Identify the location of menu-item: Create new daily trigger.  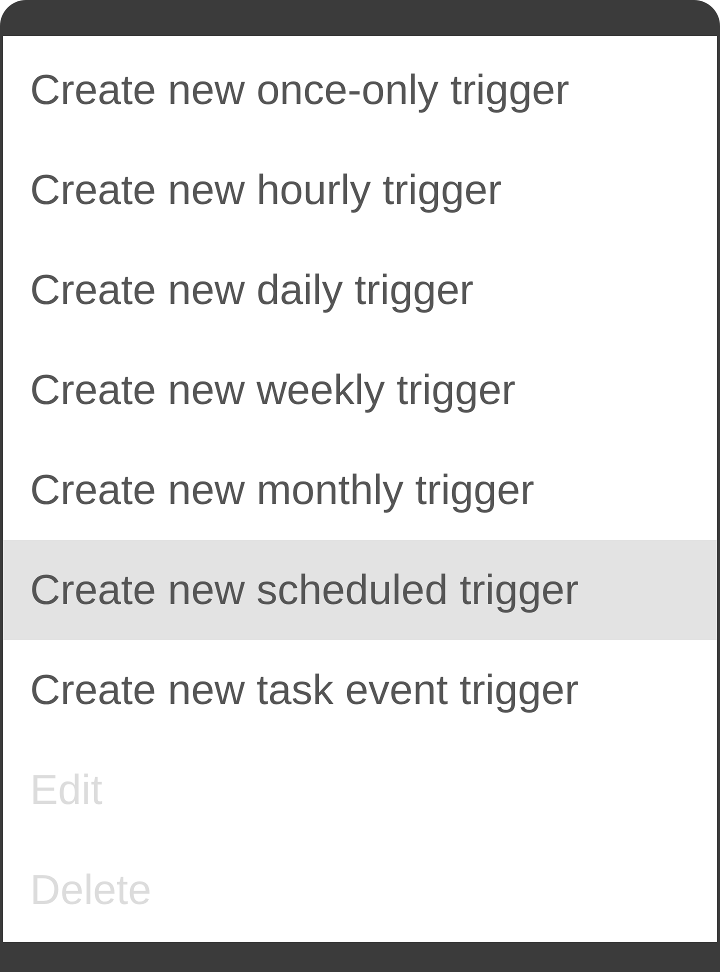
(360, 290).